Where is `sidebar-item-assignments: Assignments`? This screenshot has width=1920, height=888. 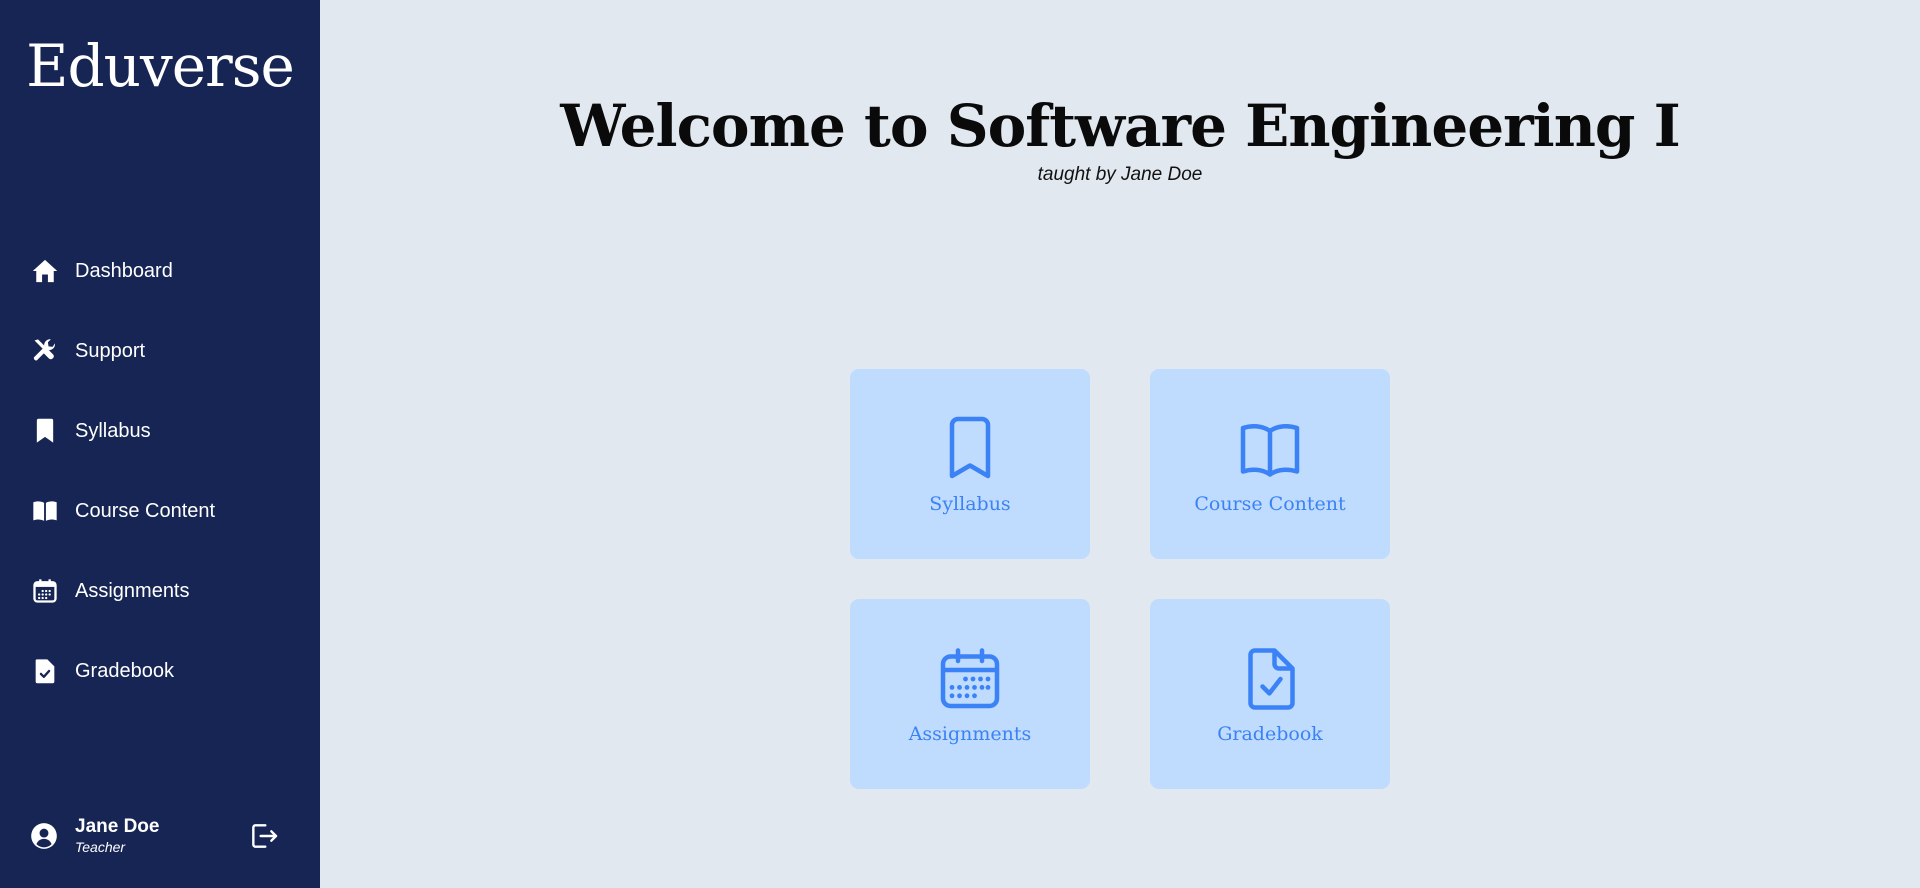
sidebar-item-assignments: Assignments is located at coordinates (160, 591).